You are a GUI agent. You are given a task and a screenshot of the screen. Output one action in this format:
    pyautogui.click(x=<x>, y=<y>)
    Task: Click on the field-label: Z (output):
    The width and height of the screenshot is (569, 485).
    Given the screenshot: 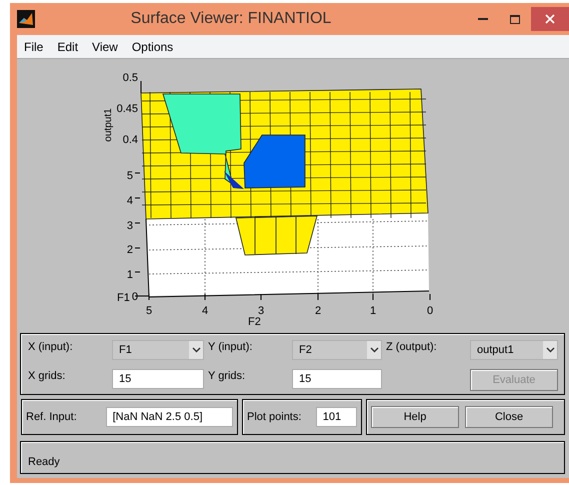 What is the action you would take?
    pyautogui.click(x=412, y=347)
    